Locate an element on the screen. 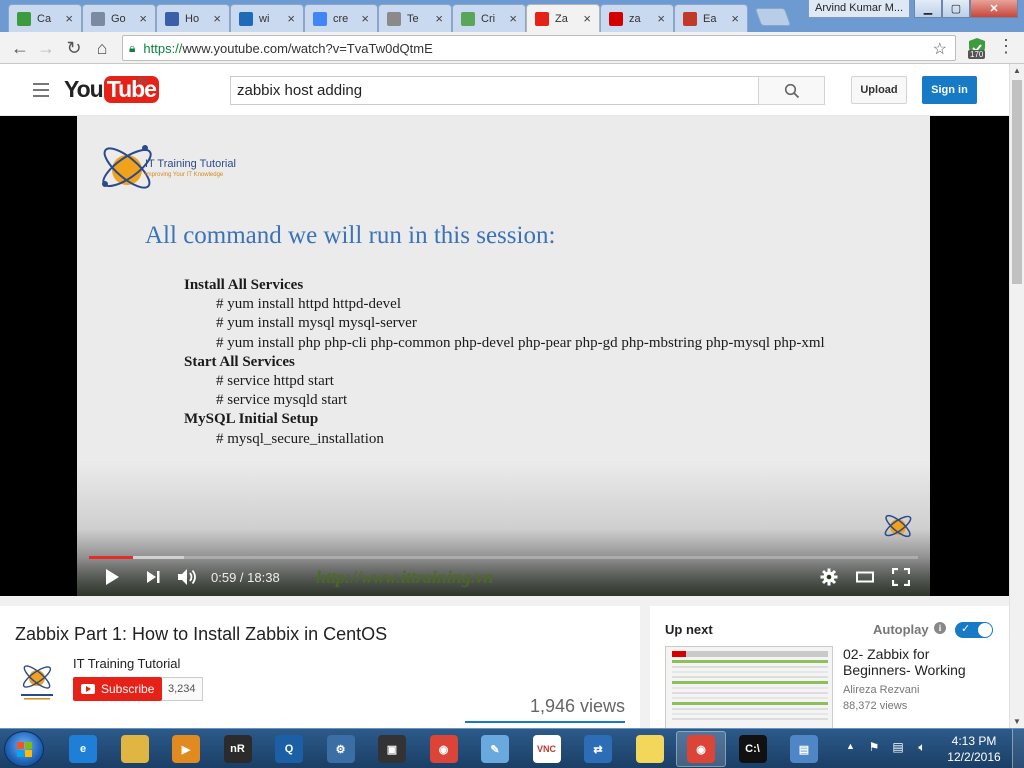 This screenshot has width=1024, height=768. upload-button: Upload is located at coordinates (879, 90).